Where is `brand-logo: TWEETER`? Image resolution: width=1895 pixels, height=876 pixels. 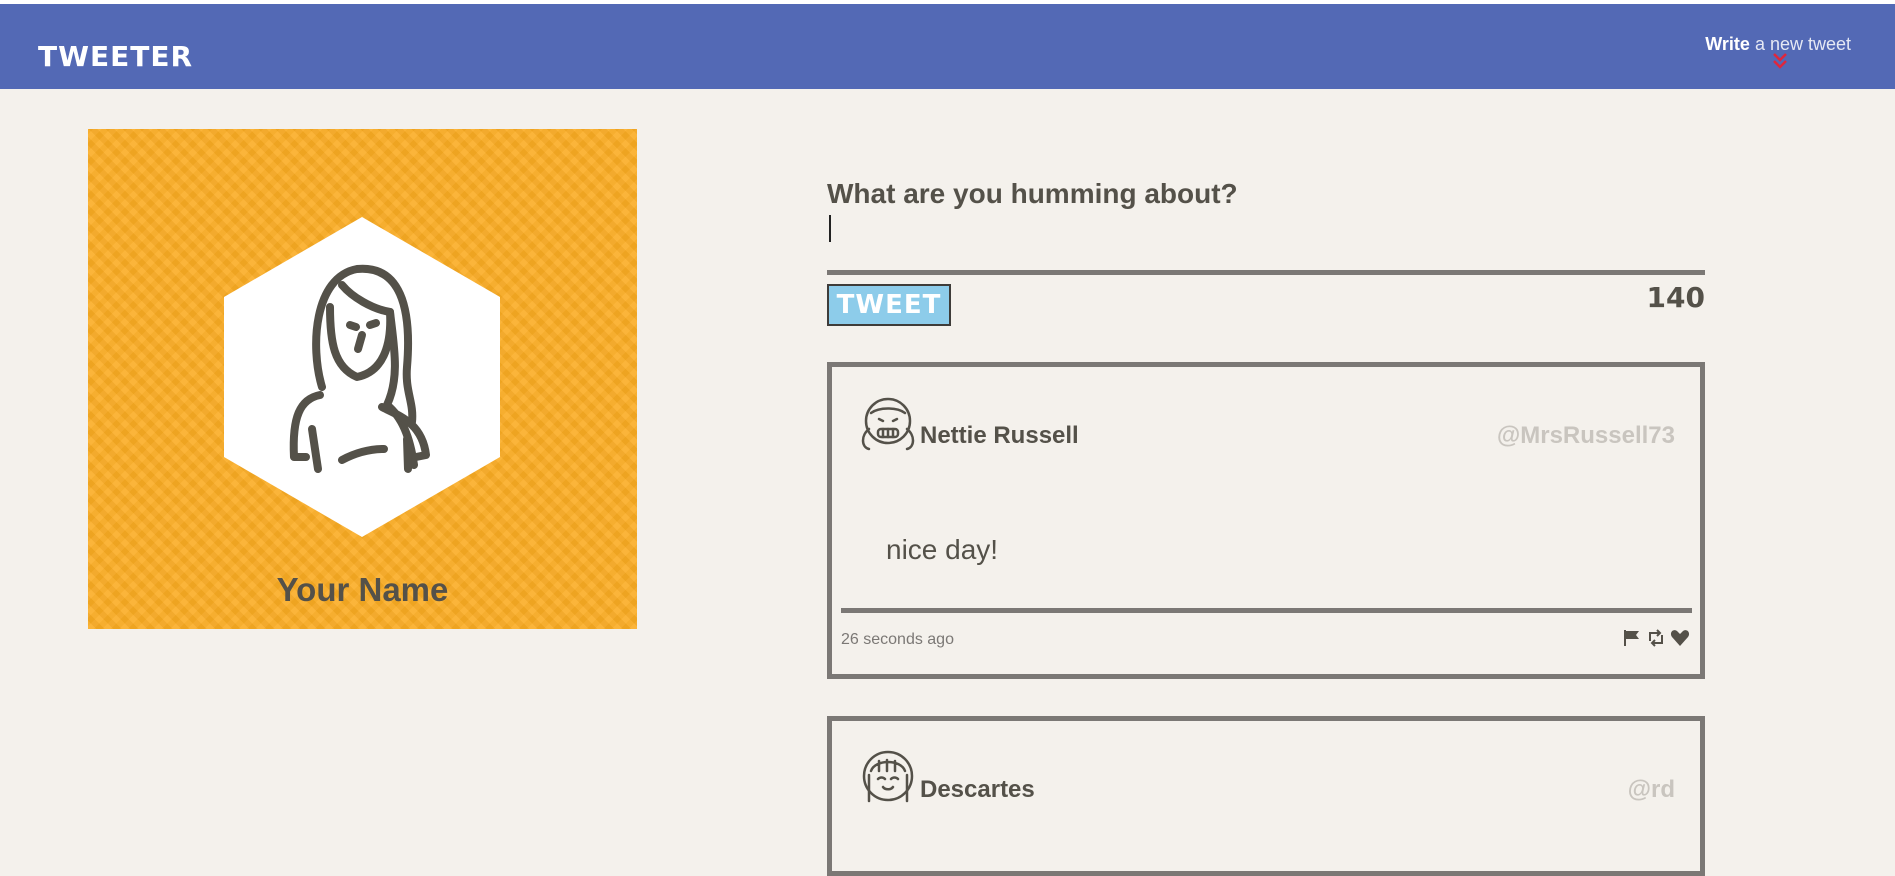
brand-logo: TWEETER is located at coordinates (115, 56).